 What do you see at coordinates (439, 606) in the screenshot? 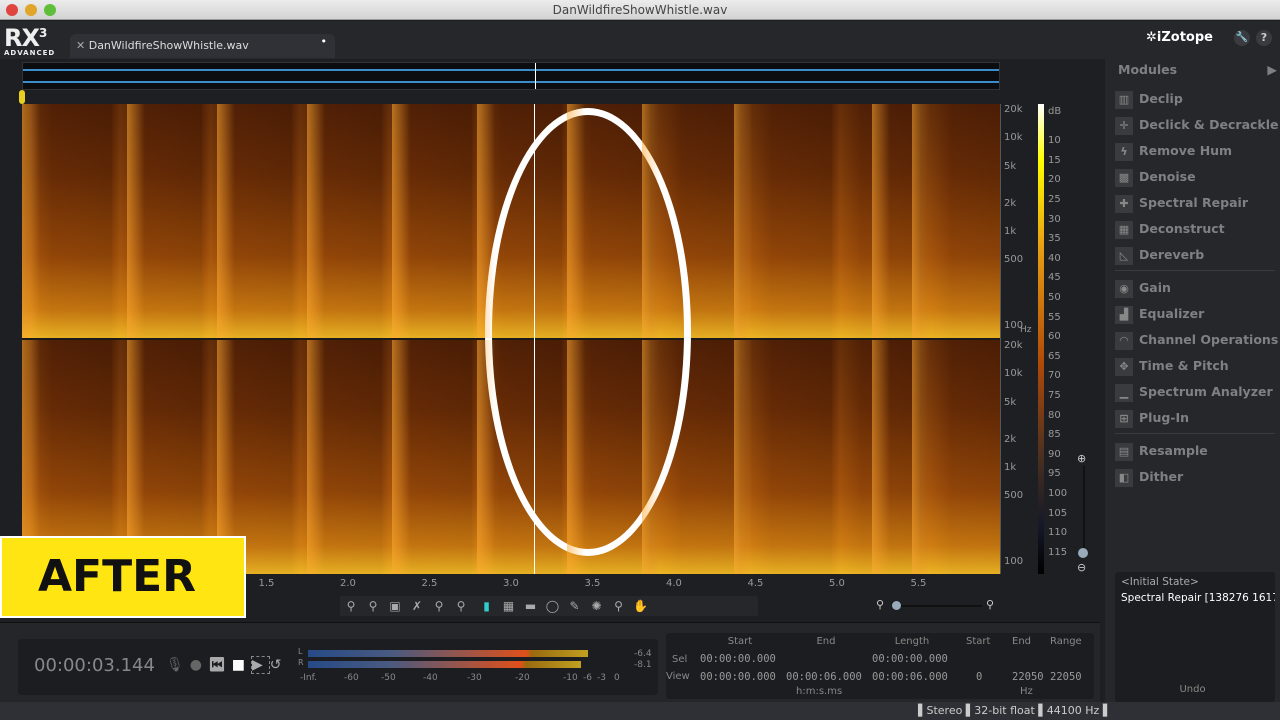
I see `zoom-freq-in-icon: ⚲` at bounding box center [439, 606].